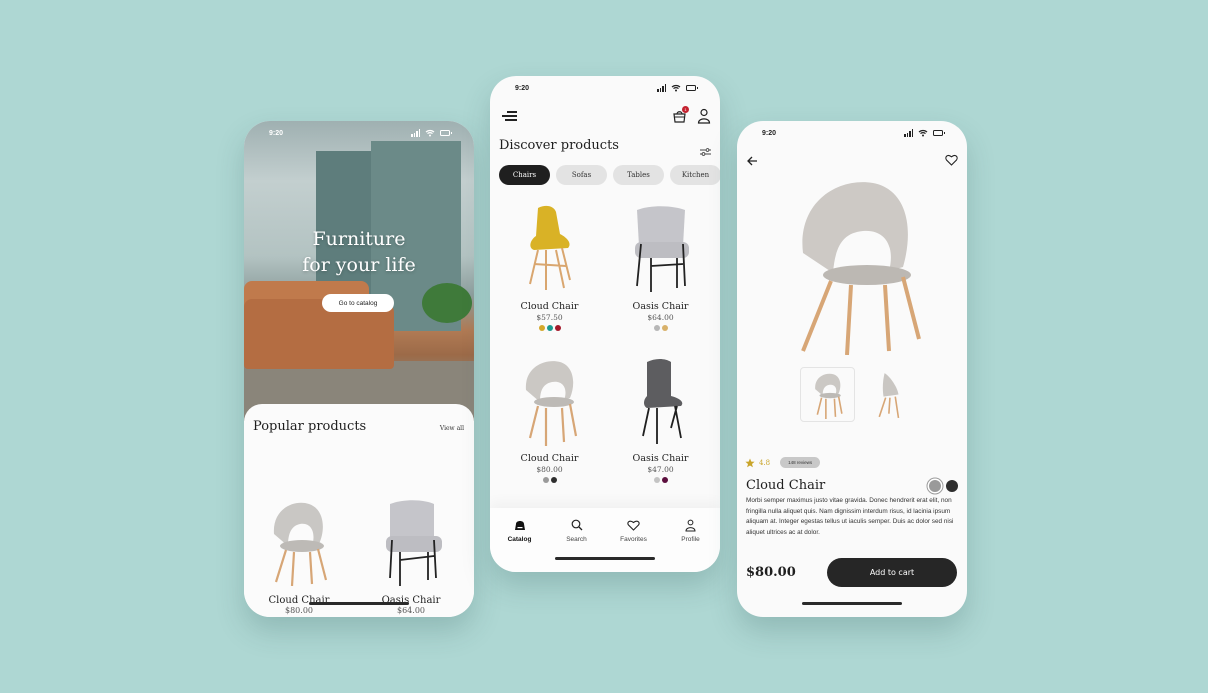 The image size is (1208, 693). I want to click on tab-label: Profile, so click(690, 539).